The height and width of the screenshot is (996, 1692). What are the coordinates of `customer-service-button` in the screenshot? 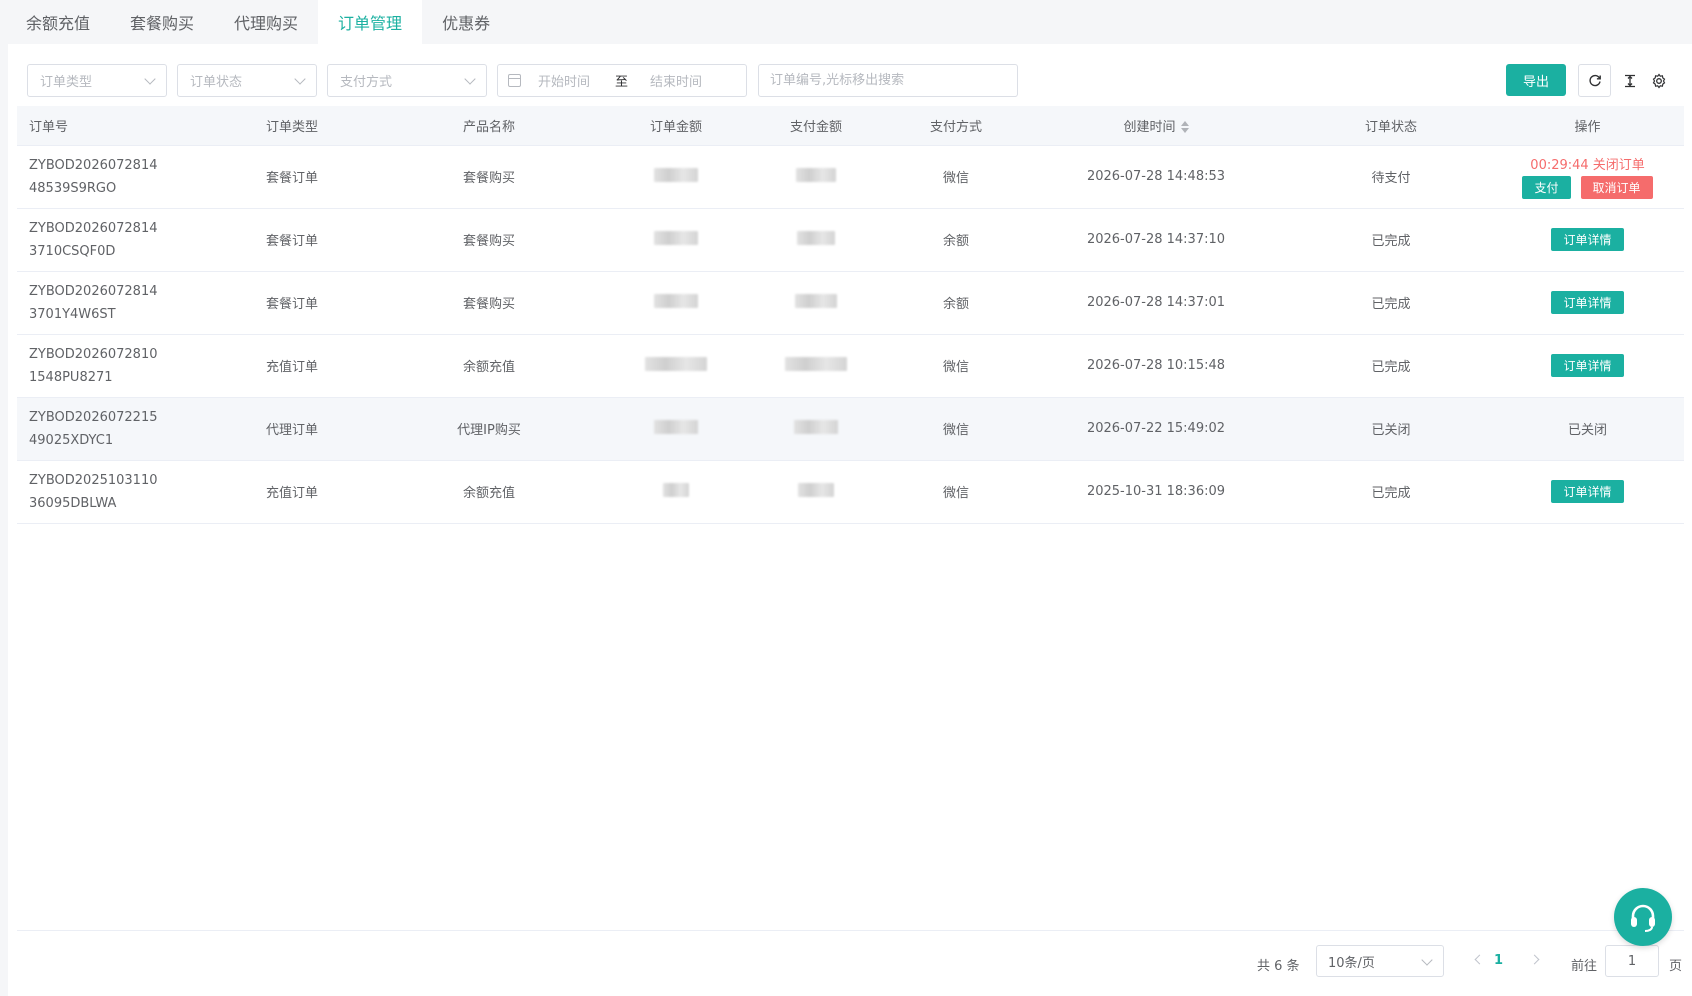 It's located at (1643, 917).